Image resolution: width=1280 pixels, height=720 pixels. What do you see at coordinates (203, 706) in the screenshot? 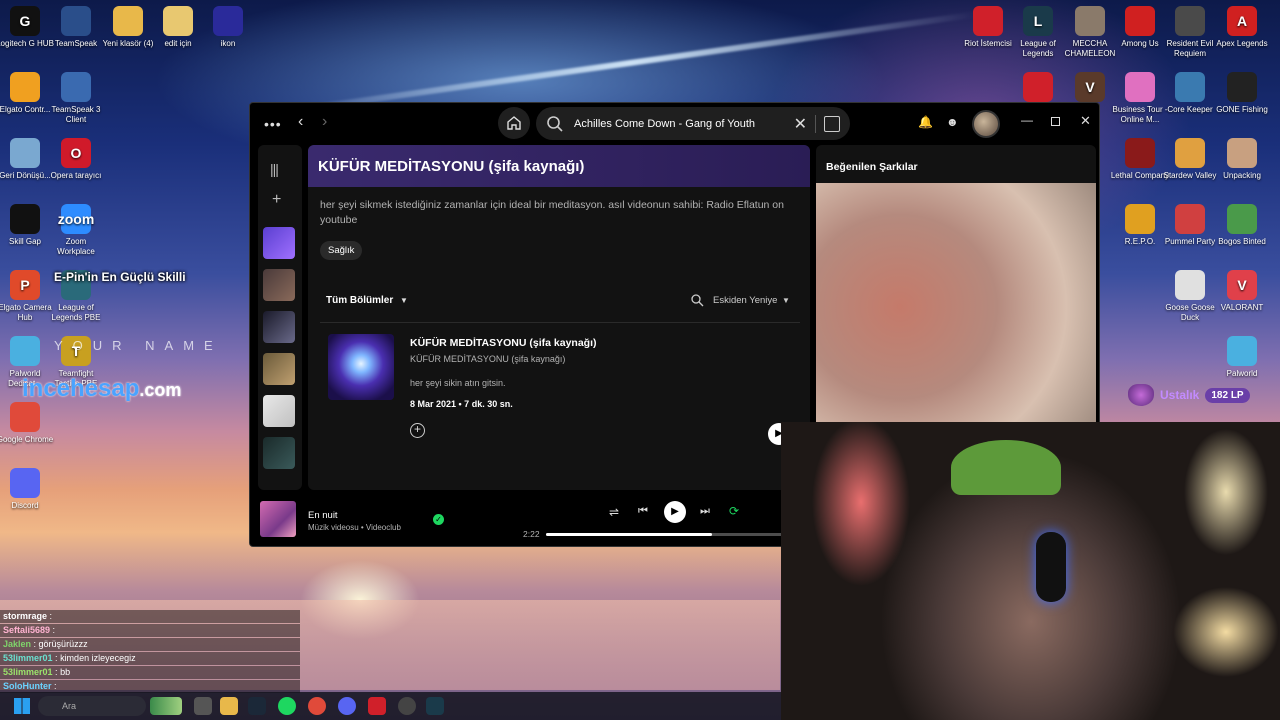
I see `taskbar-task-view-icon` at bounding box center [203, 706].